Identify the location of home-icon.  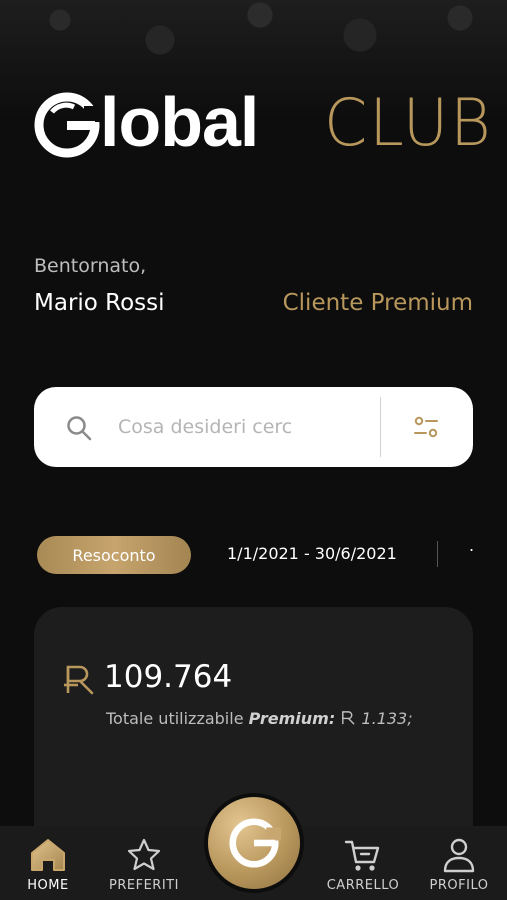
(48, 855).